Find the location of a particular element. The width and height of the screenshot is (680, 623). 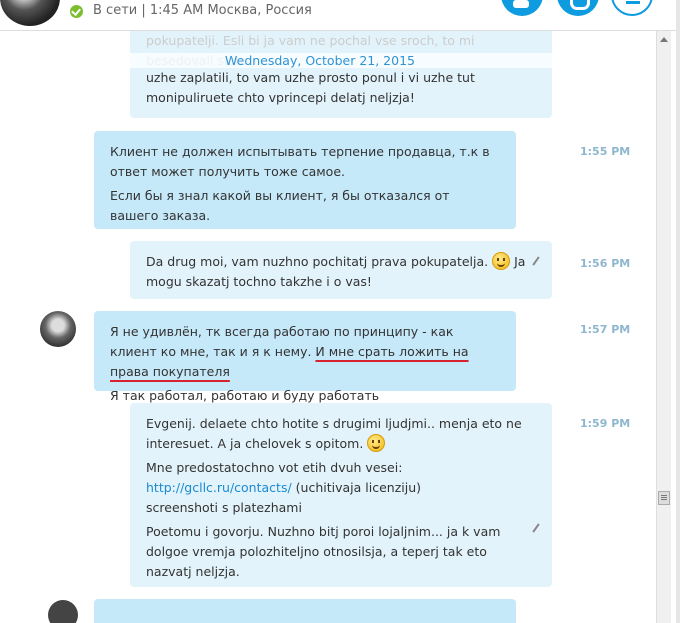

message-line: screenshoti s platezhami is located at coordinates (224, 507).